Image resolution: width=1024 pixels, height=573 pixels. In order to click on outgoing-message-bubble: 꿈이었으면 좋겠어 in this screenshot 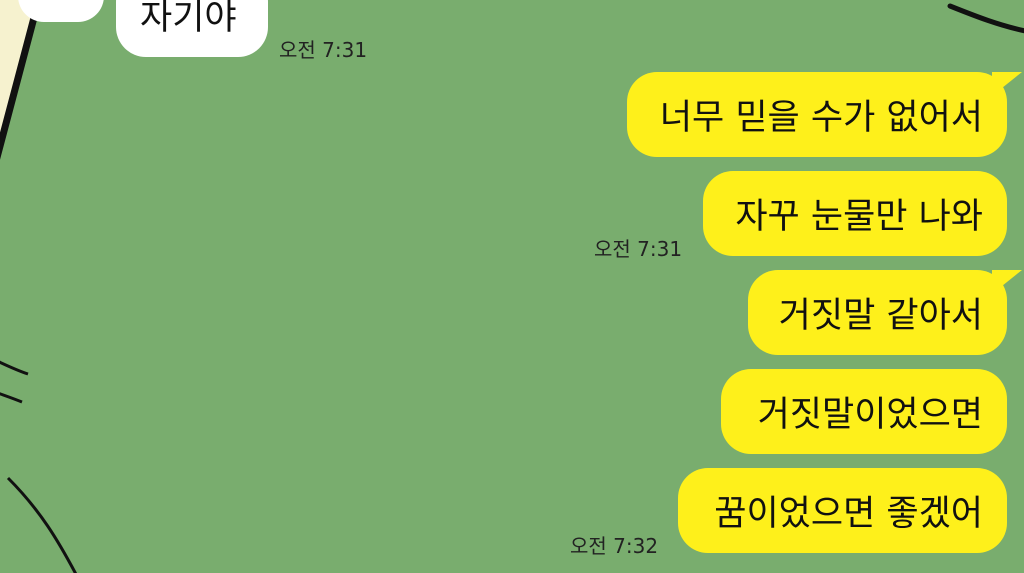, I will do `click(842, 510)`.